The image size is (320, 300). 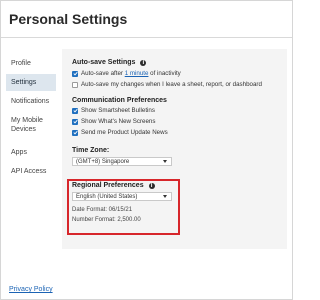 I want to click on communication-heading-text: Communication Preferences, so click(x=119, y=100).